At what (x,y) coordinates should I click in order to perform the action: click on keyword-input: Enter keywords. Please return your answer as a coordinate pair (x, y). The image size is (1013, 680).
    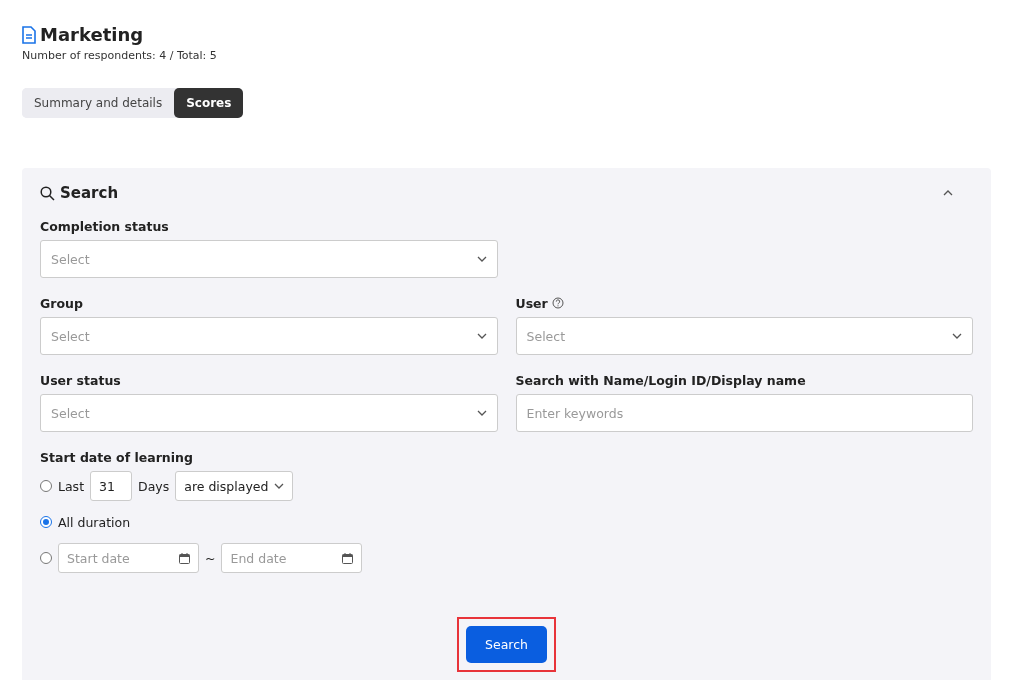
    Looking at the image, I should click on (744, 413).